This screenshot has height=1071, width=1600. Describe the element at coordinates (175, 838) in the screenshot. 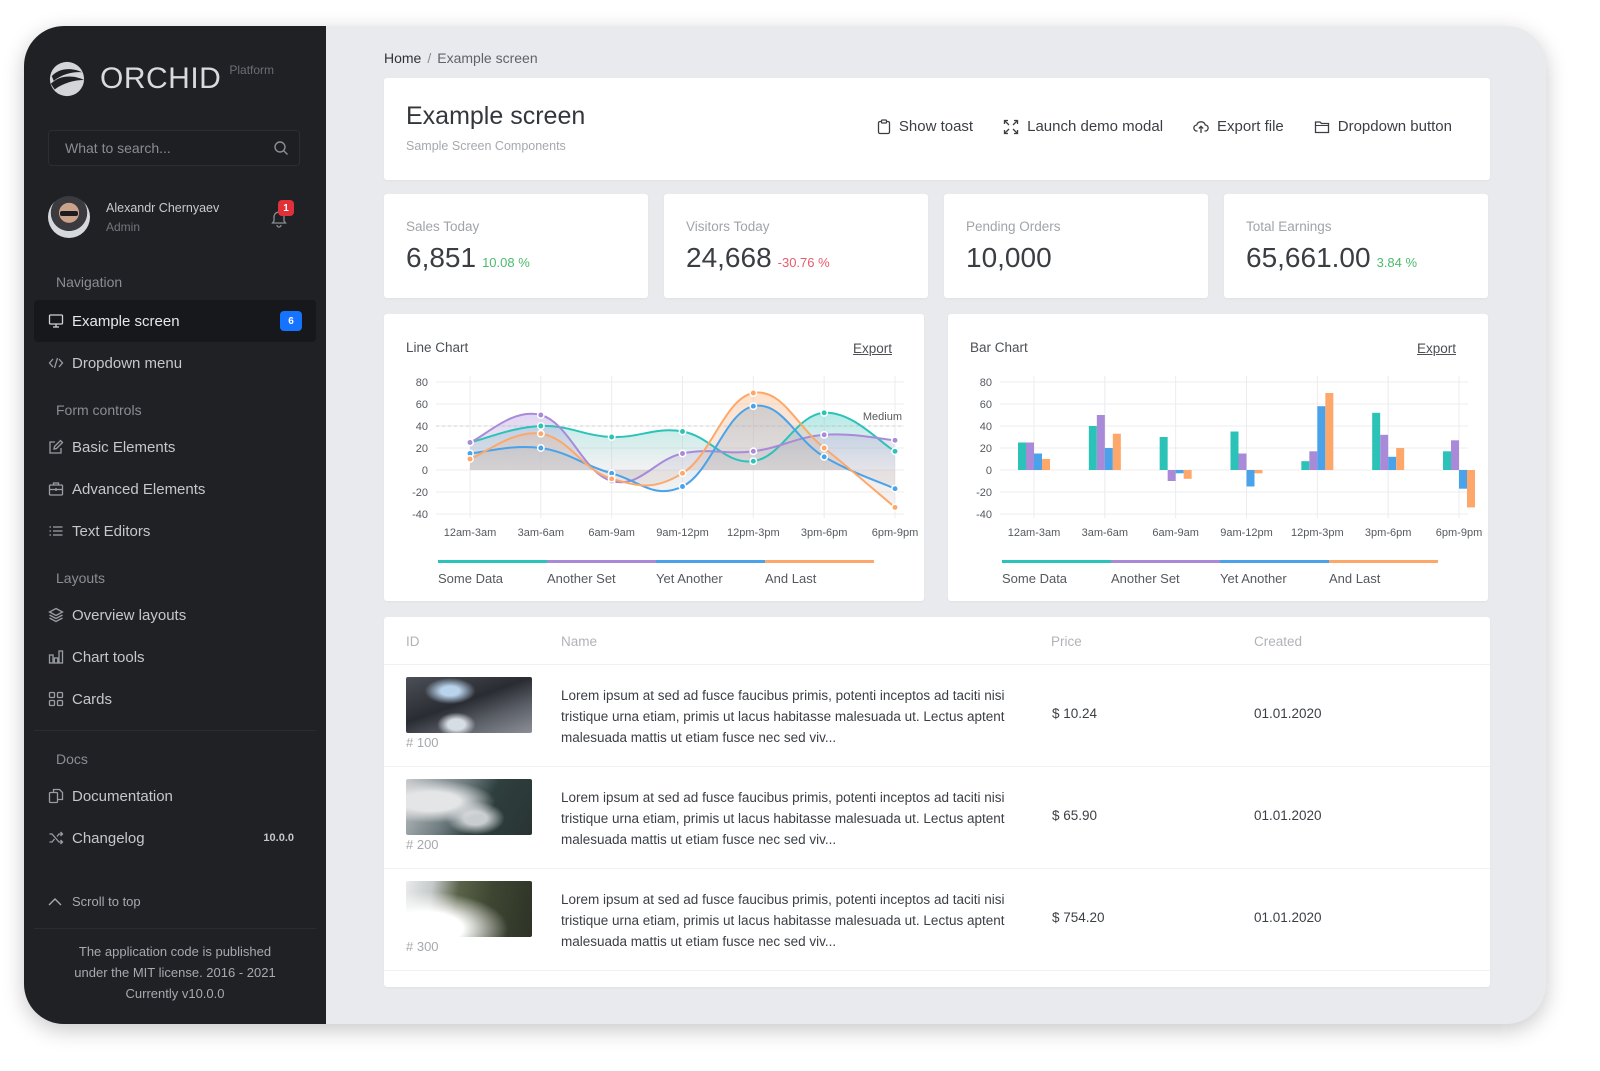

I see `sidebar-item-changelog: Changelog 10.0.0` at that location.